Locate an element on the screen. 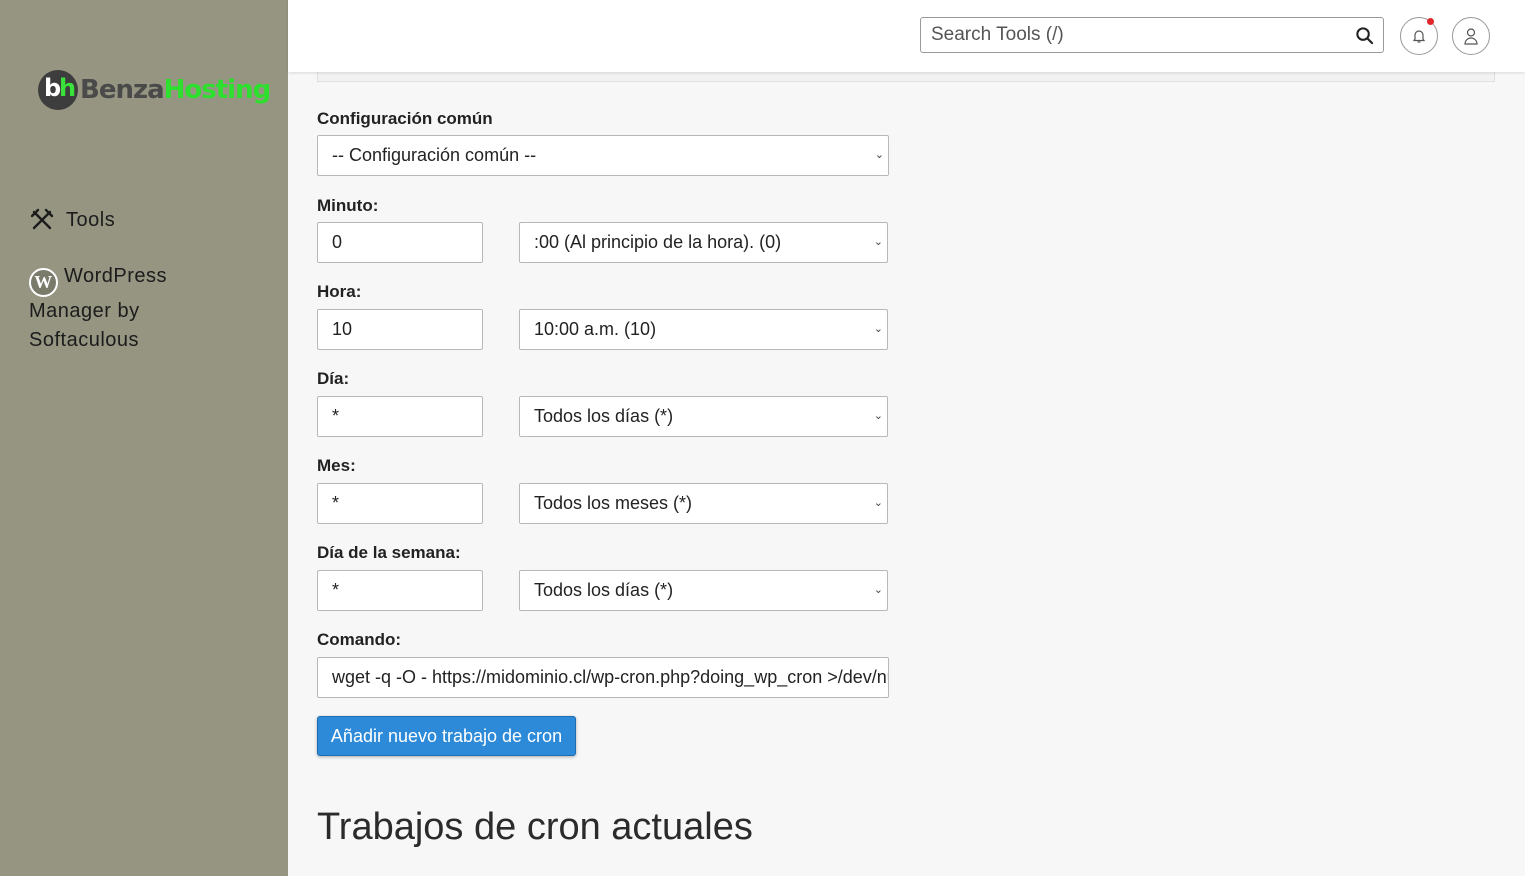 The image size is (1525, 876). tools-icon is located at coordinates (42, 219).